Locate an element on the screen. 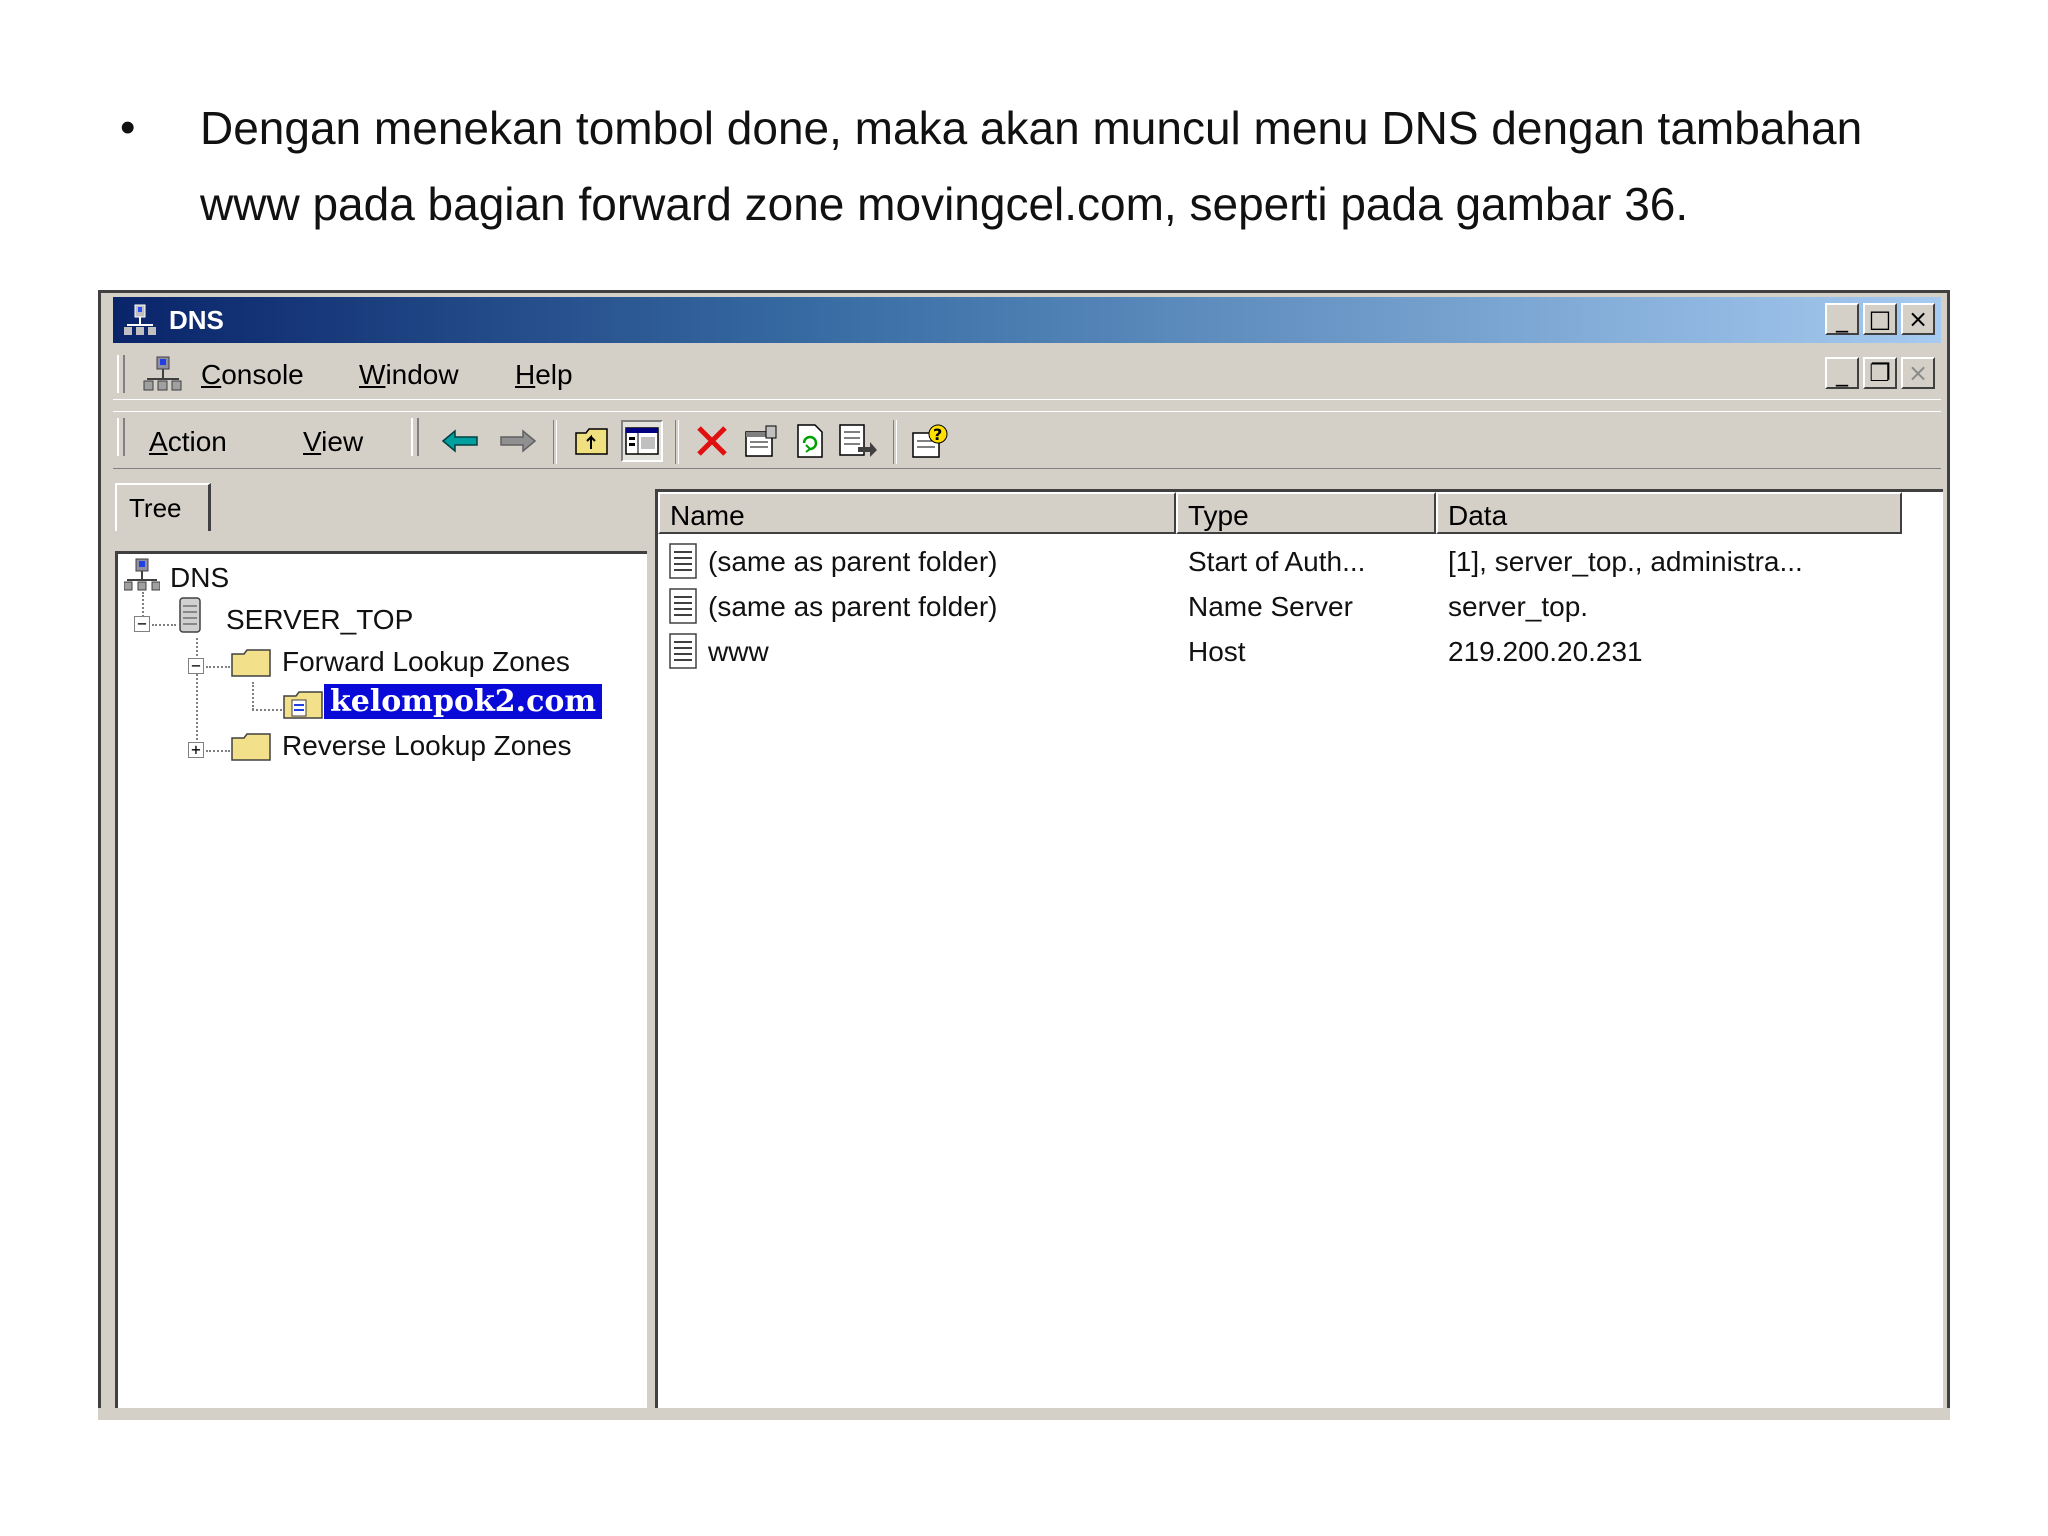 Image resolution: width=2048 pixels, height=1536 pixels. minimize-button: _ is located at coordinates (1842, 319).